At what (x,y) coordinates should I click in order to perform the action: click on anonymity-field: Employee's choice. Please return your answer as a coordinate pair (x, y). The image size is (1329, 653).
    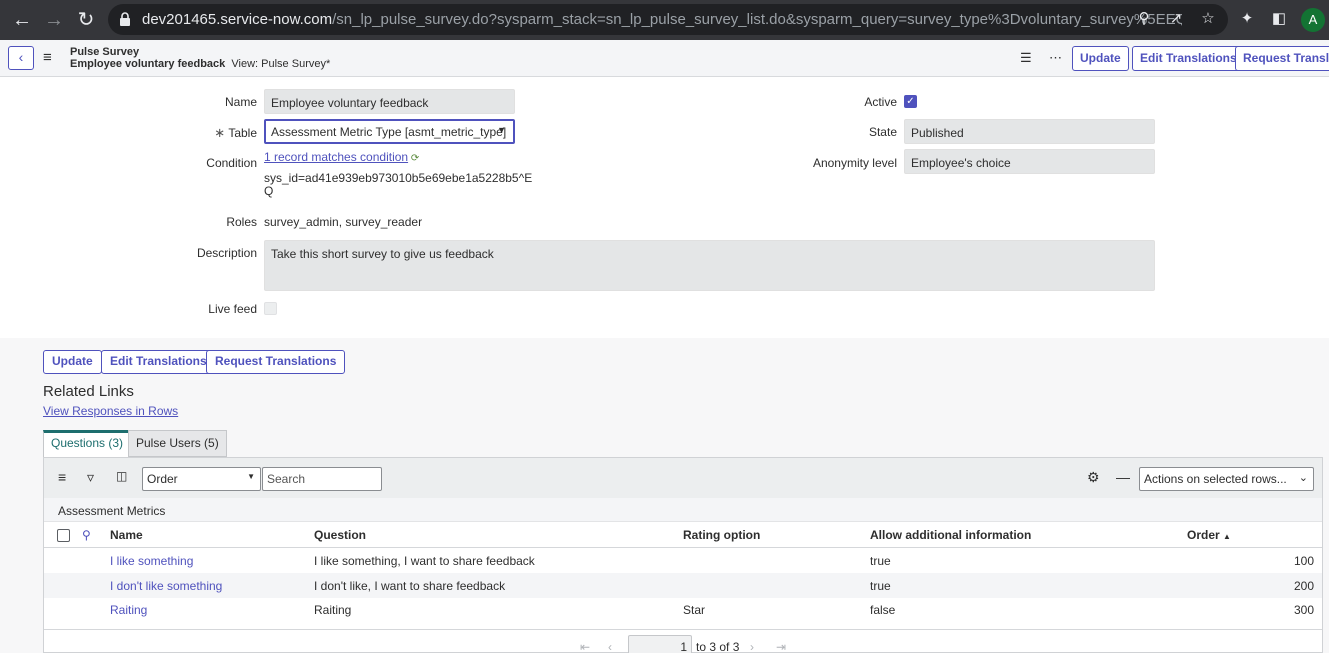
    Looking at the image, I should click on (1029, 161).